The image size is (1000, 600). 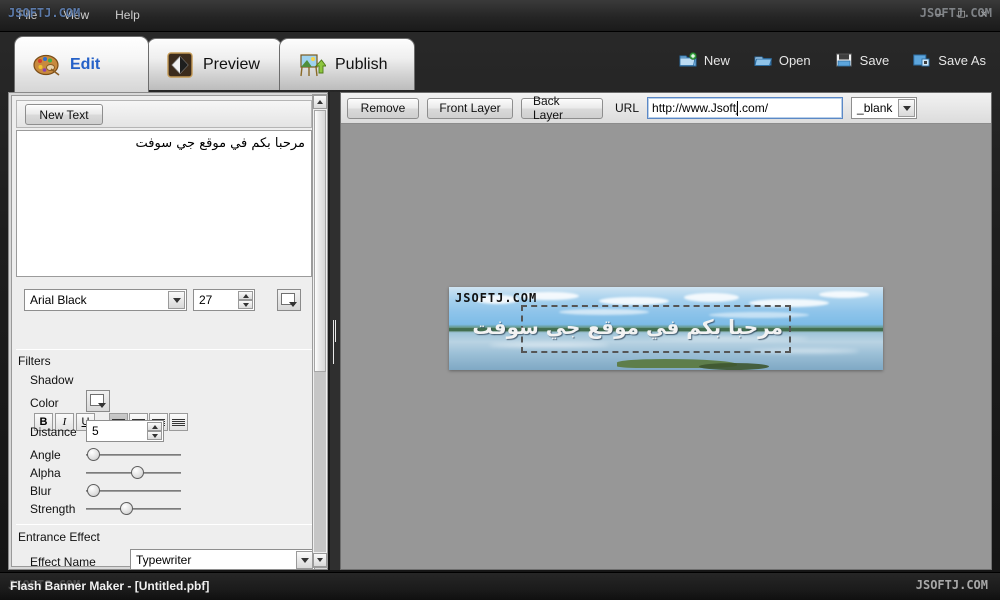 I want to click on effect-name-combo: Typewriter, so click(x=222, y=559).